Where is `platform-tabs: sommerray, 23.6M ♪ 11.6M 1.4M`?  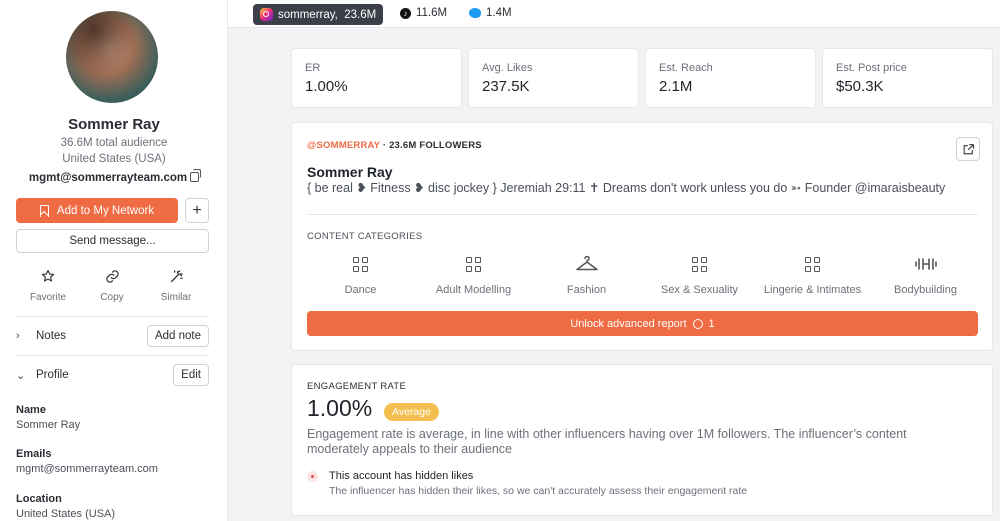 platform-tabs: sommerray, 23.6M ♪ 11.6M 1.4M is located at coordinates (614, 14).